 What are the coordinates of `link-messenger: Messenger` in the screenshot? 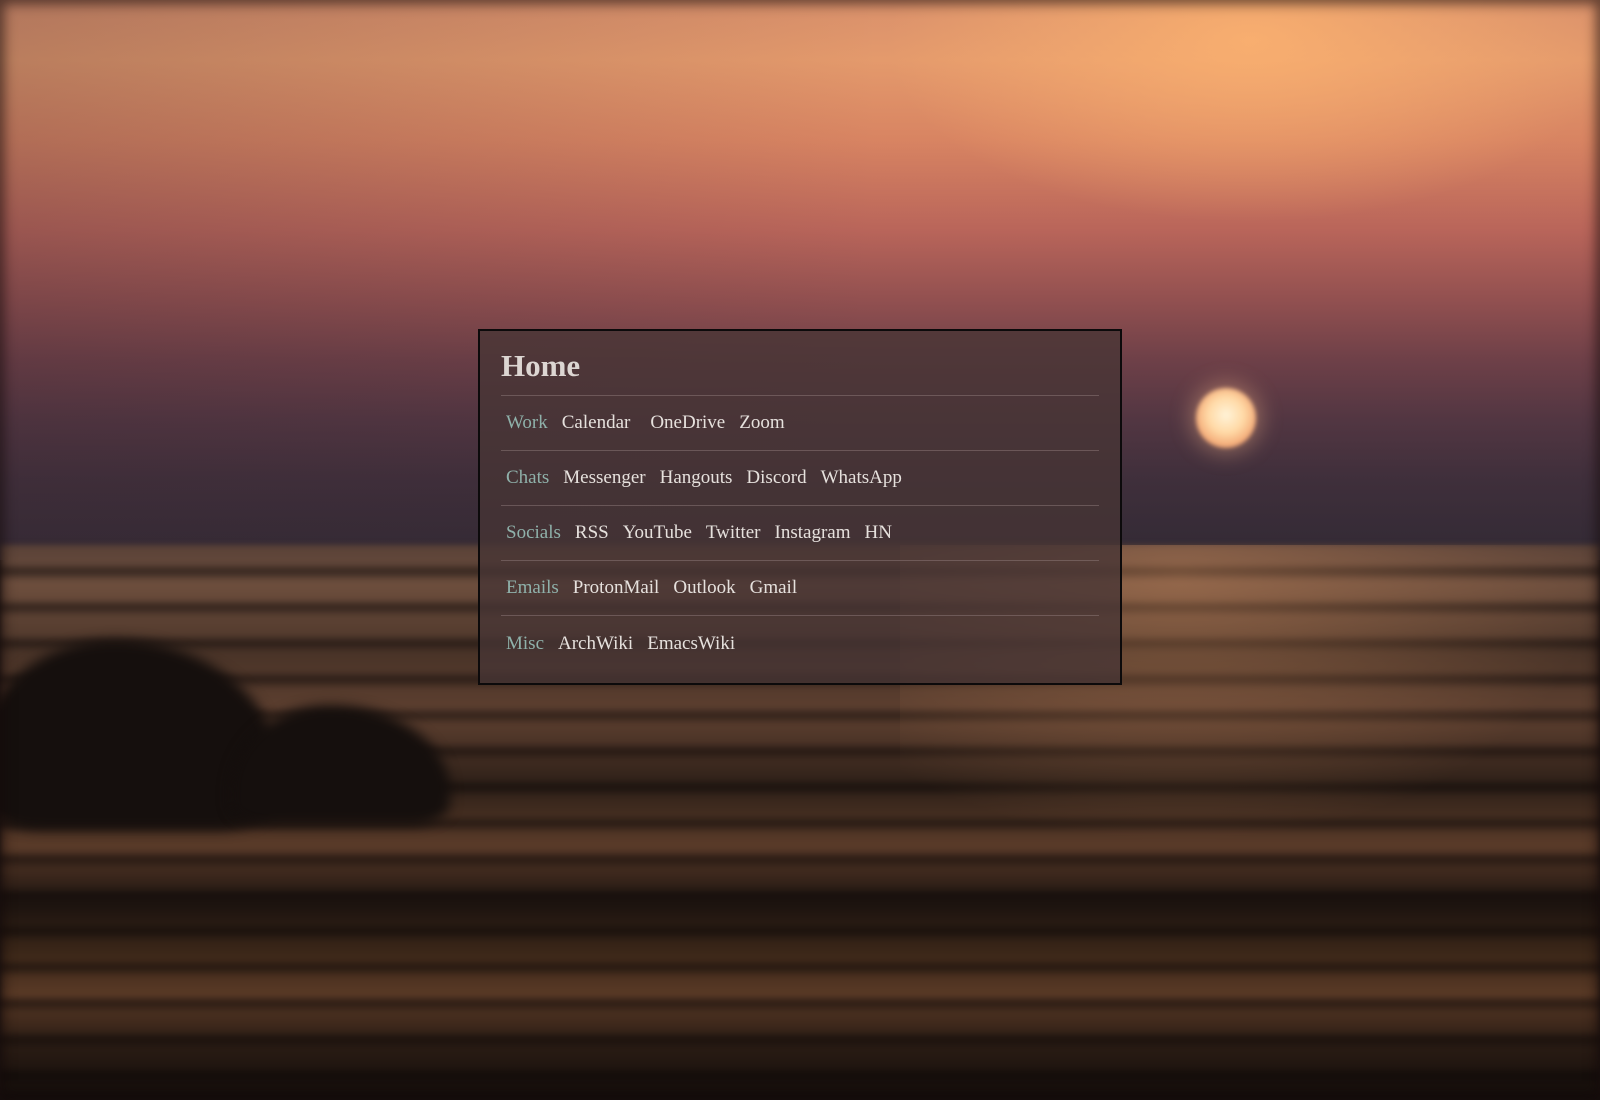 It's located at (604, 478).